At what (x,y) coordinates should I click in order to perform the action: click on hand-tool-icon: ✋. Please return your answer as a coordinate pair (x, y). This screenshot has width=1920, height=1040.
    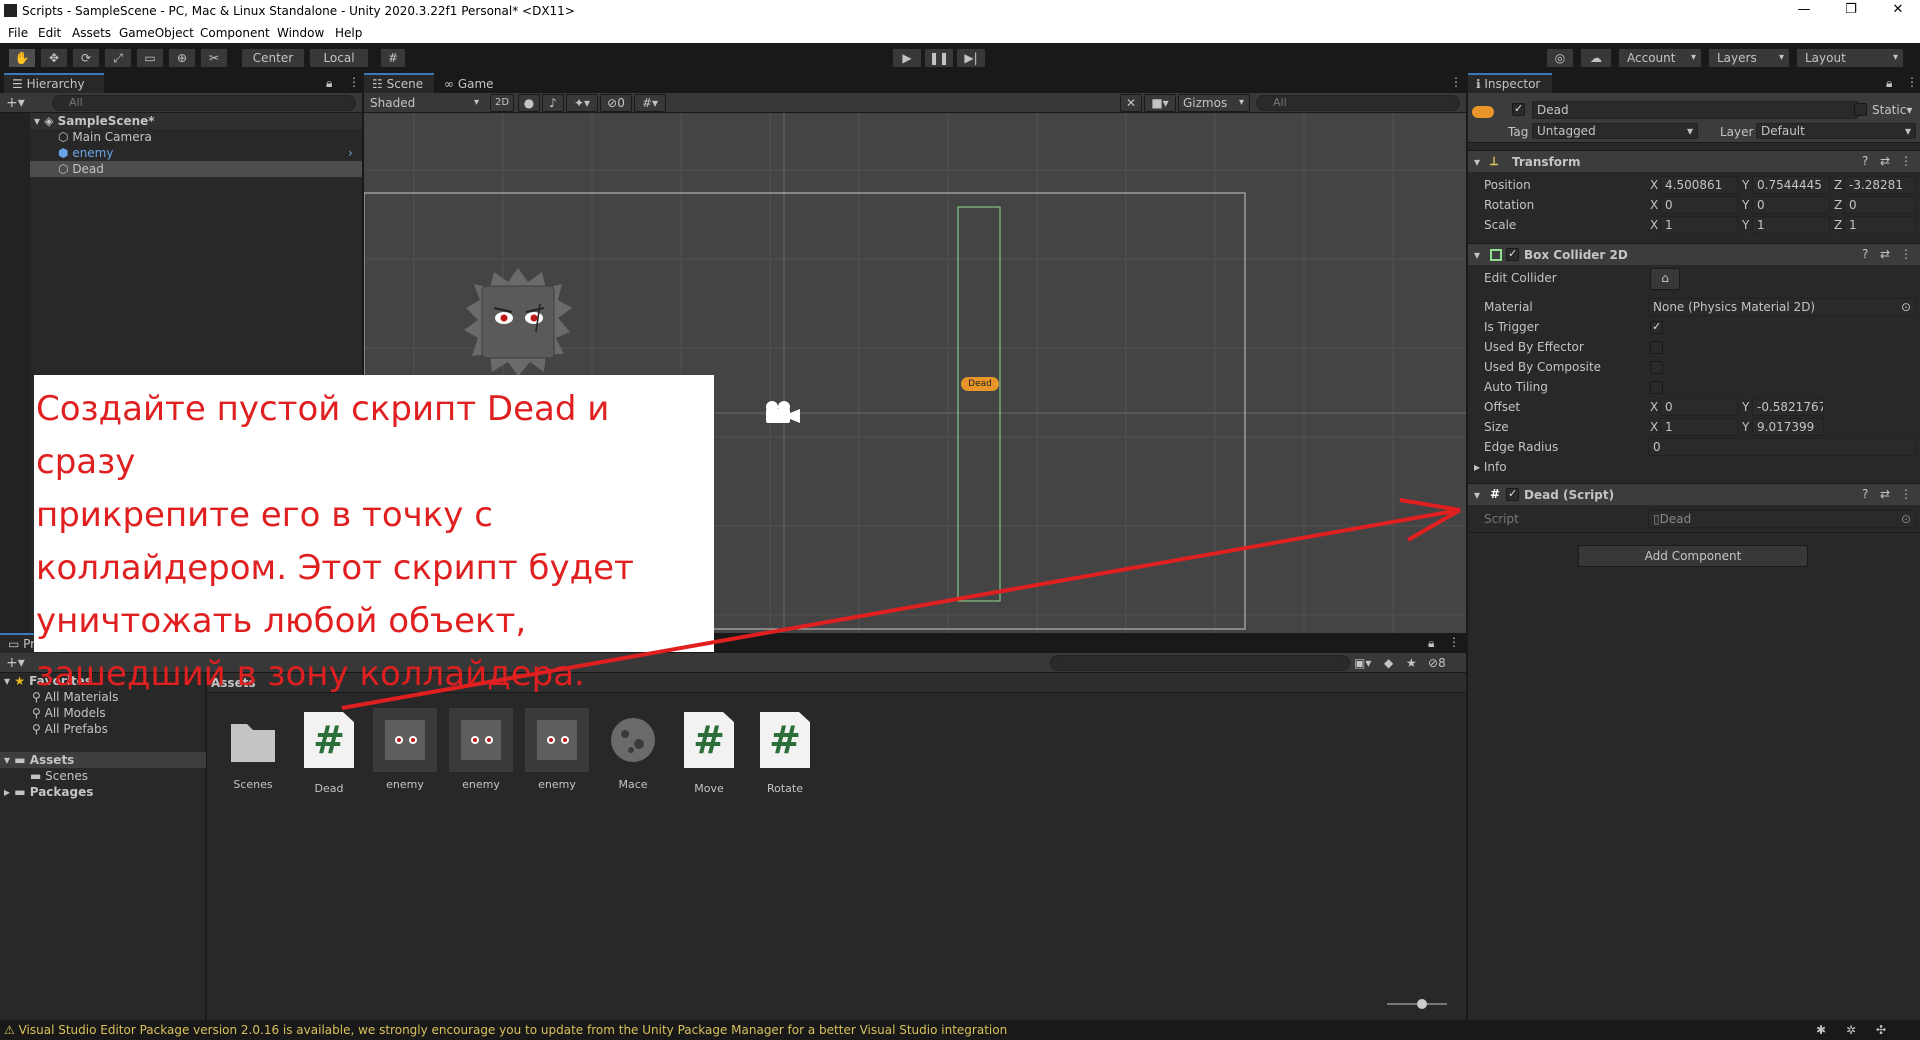
    Looking at the image, I should click on (22, 58).